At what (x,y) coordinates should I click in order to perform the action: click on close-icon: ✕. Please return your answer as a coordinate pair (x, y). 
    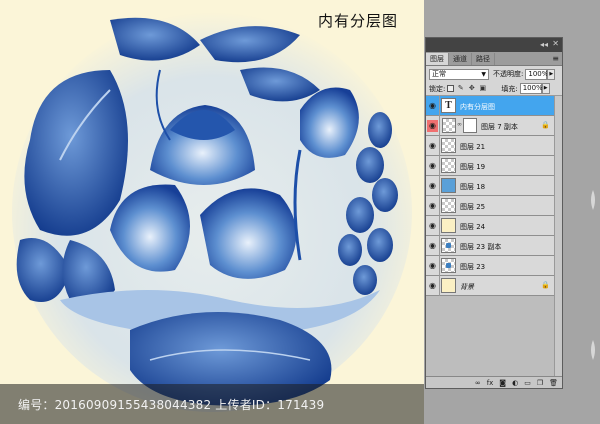
    Looking at the image, I should click on (555, 43).